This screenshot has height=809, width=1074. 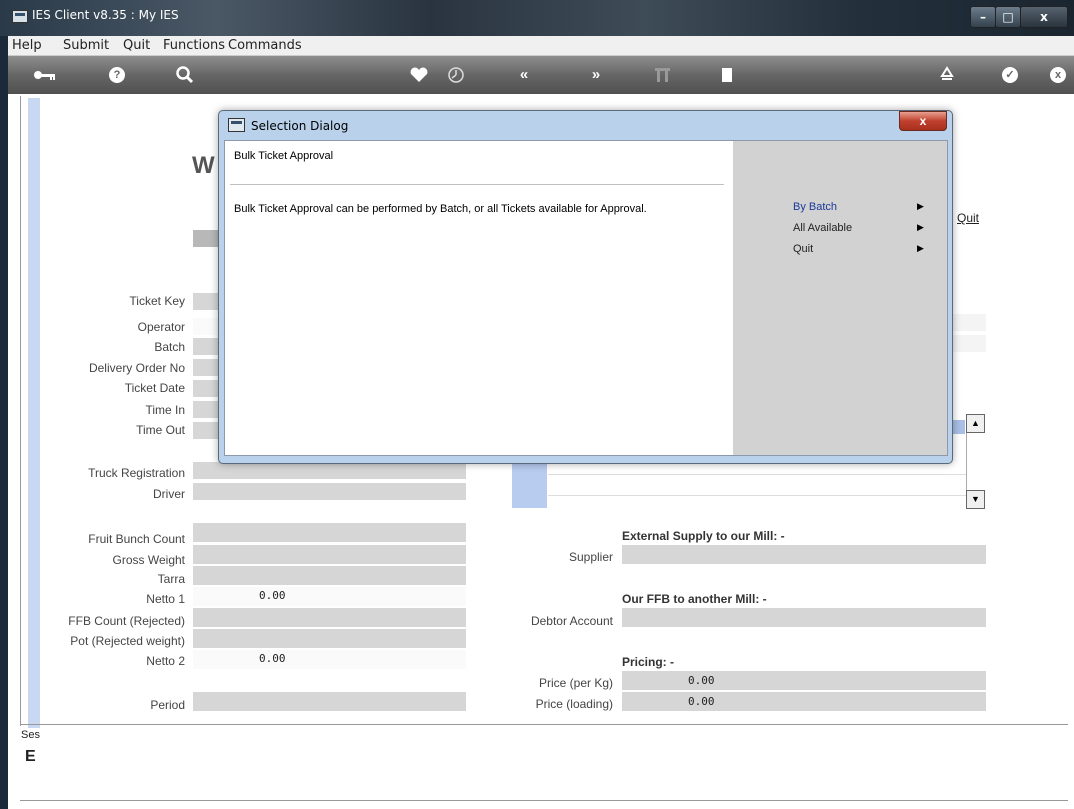 I want to click on option-quit: Quit ▶, so click(x=863, y=249).